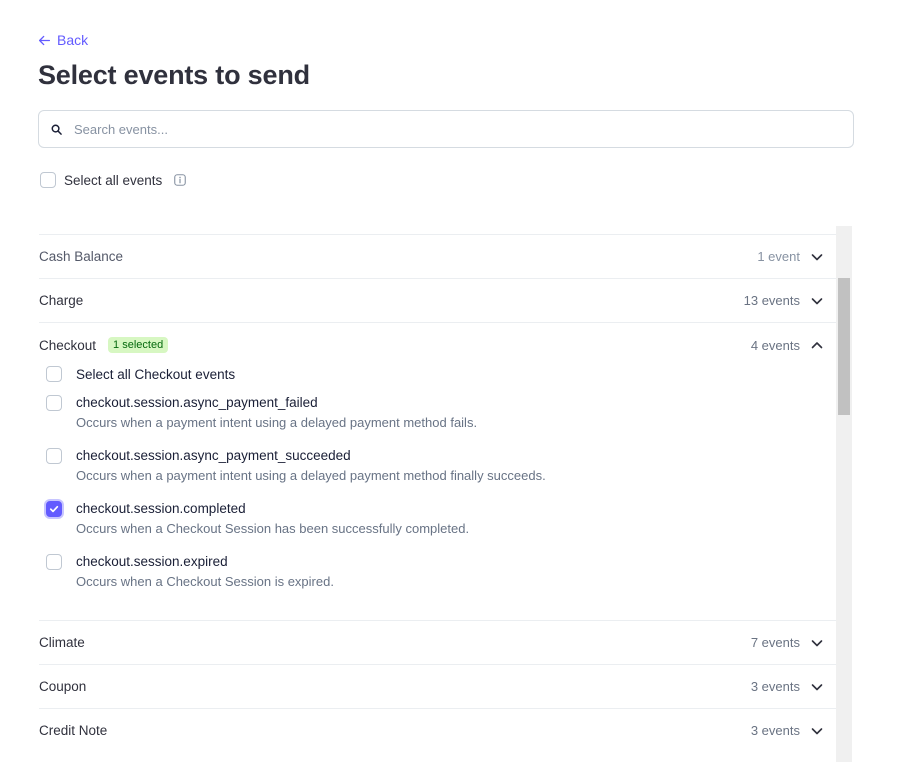  I want to click on category-row-coupon: Coupon 3 events, so click(437, 686).